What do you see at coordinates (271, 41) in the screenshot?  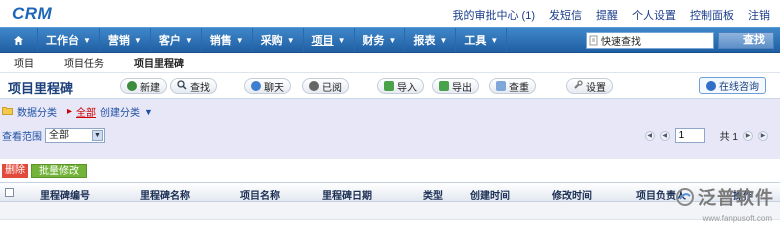 I see `nav-item-label: 采购` at bounding box center [271, 41].